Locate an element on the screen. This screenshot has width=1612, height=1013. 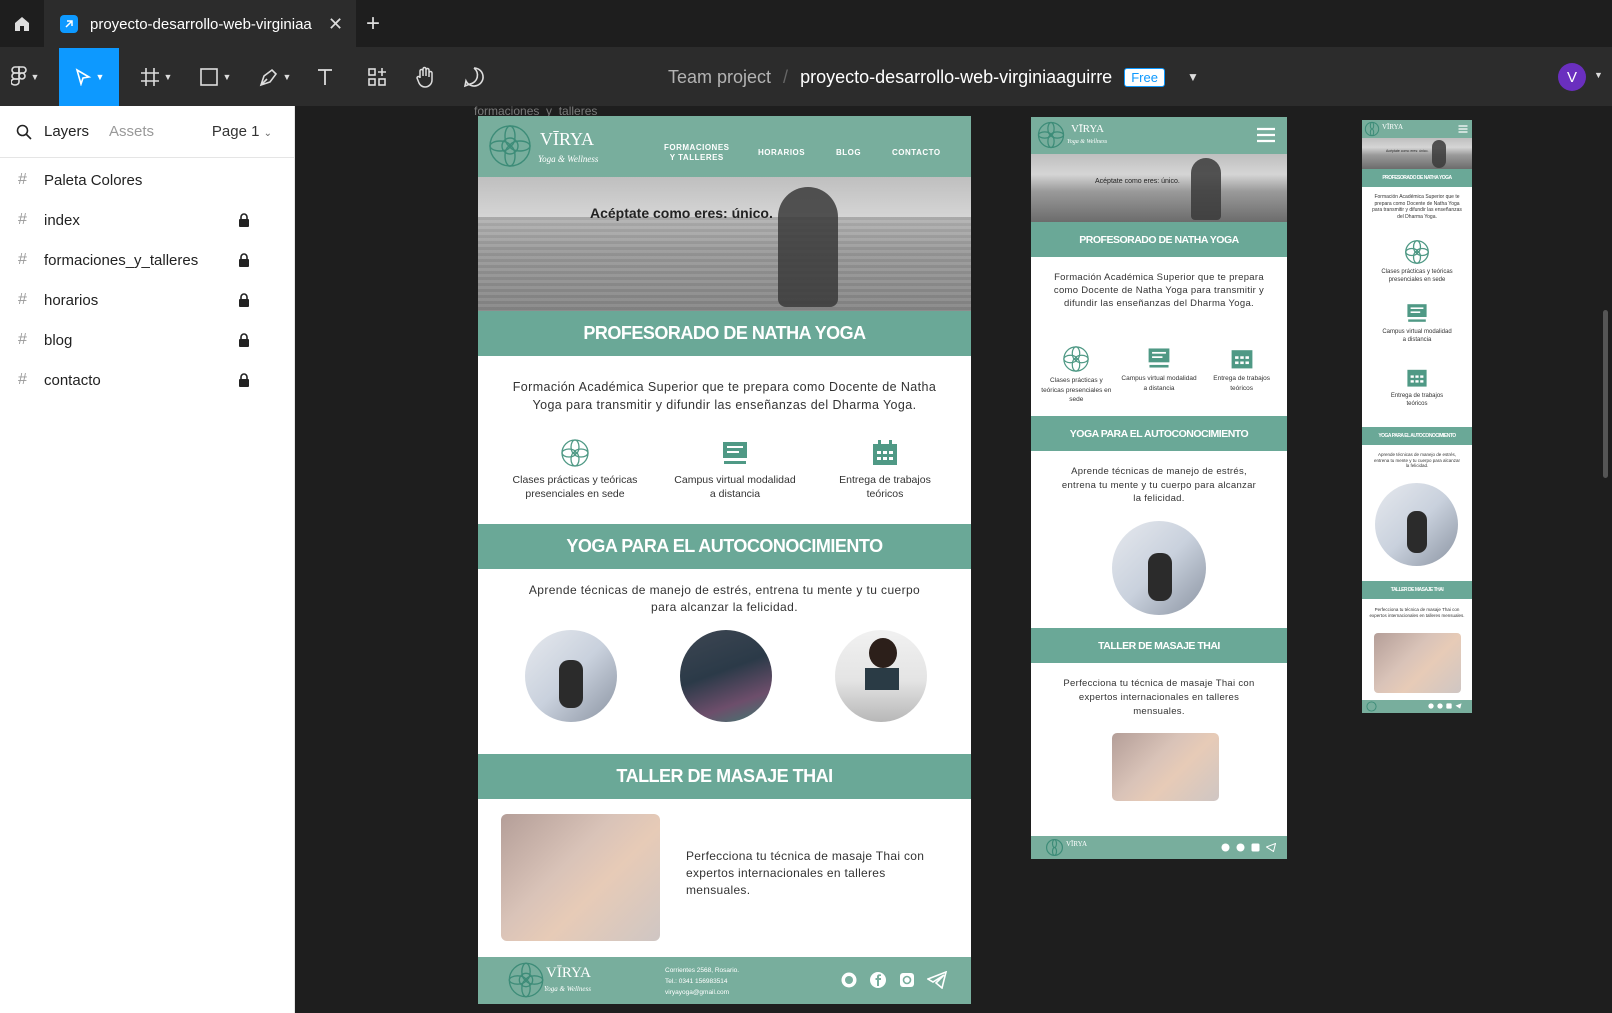
frame-tool: ▼ is located at coordinates (156, 77).